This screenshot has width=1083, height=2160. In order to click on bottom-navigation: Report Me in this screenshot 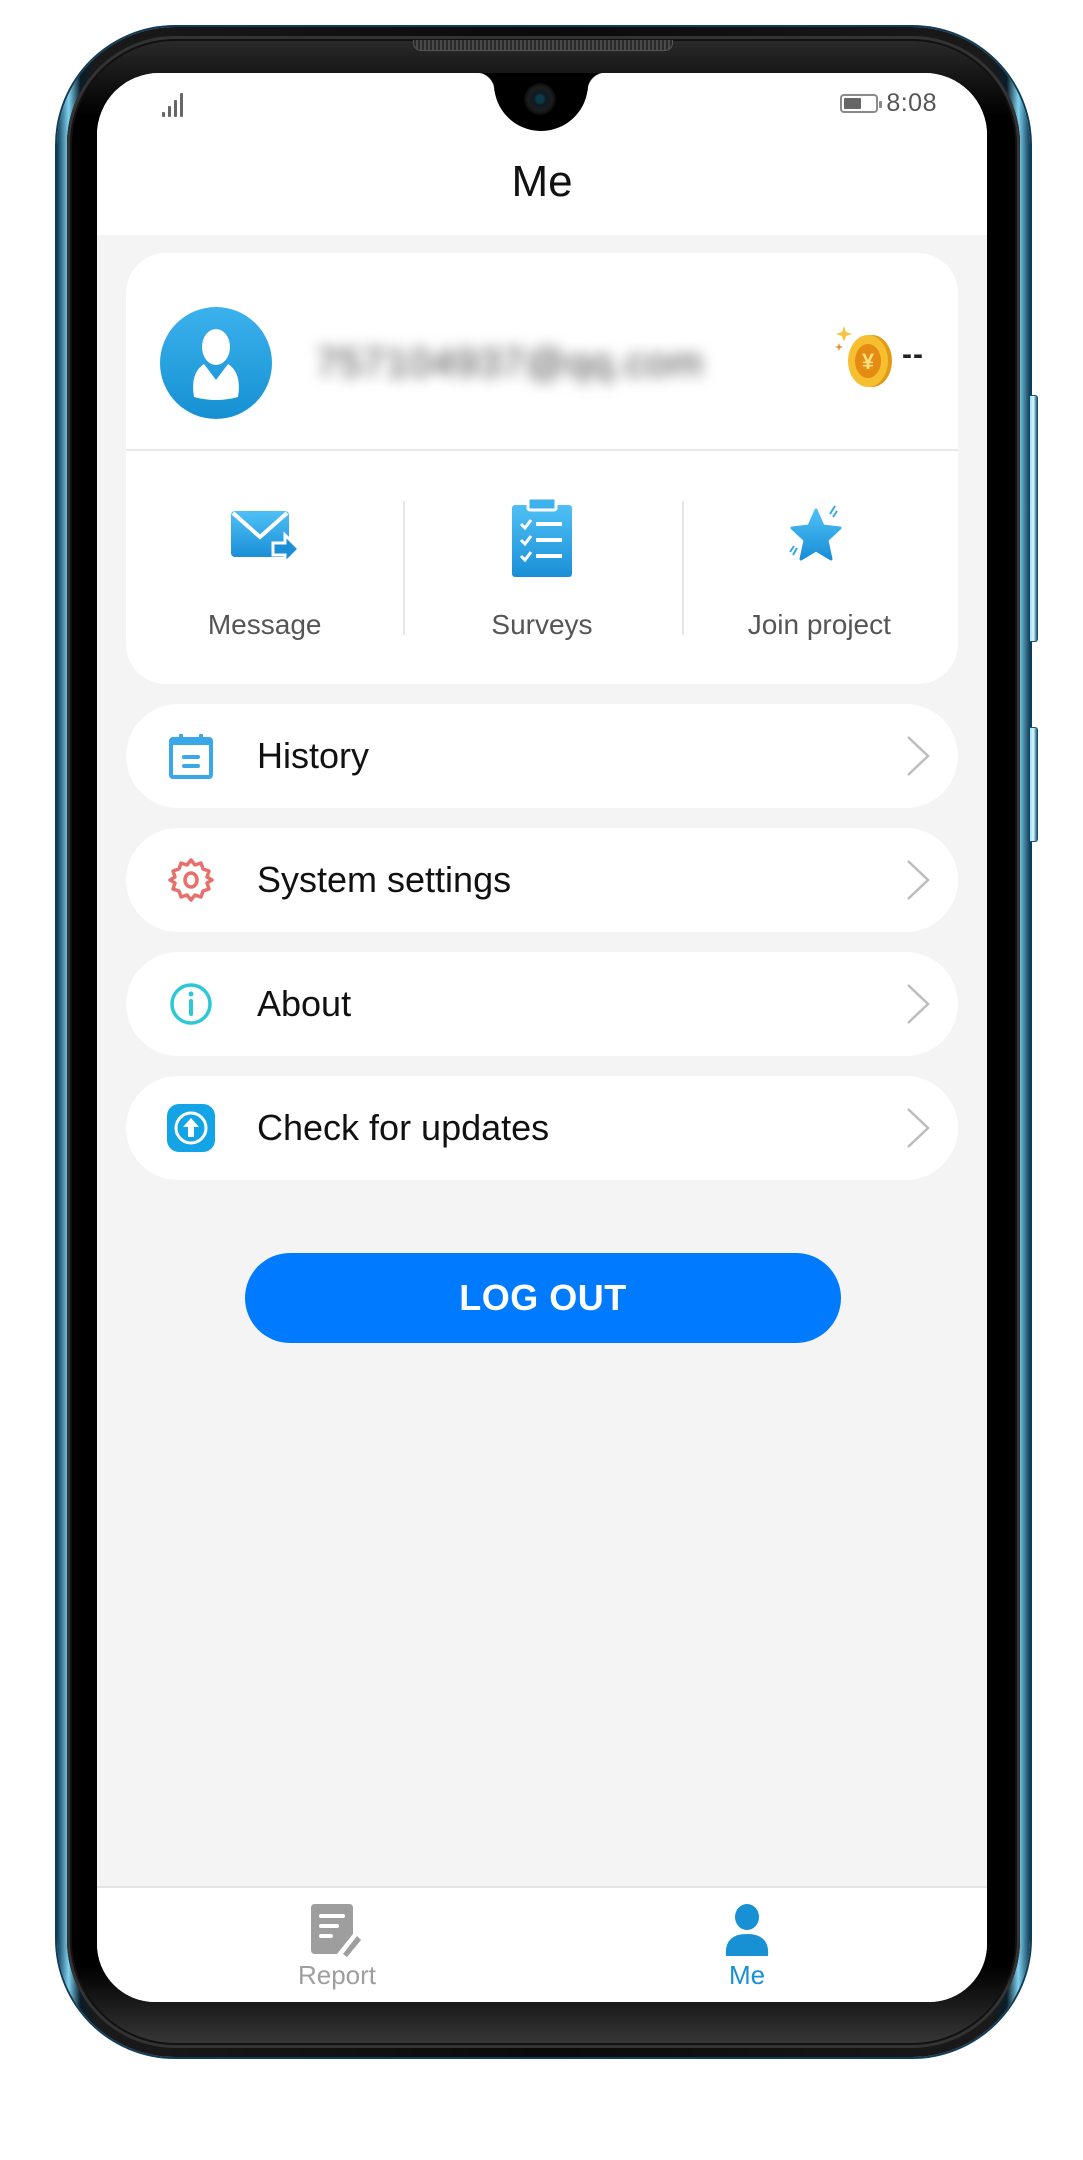, I will do `click(542, 1944)`.